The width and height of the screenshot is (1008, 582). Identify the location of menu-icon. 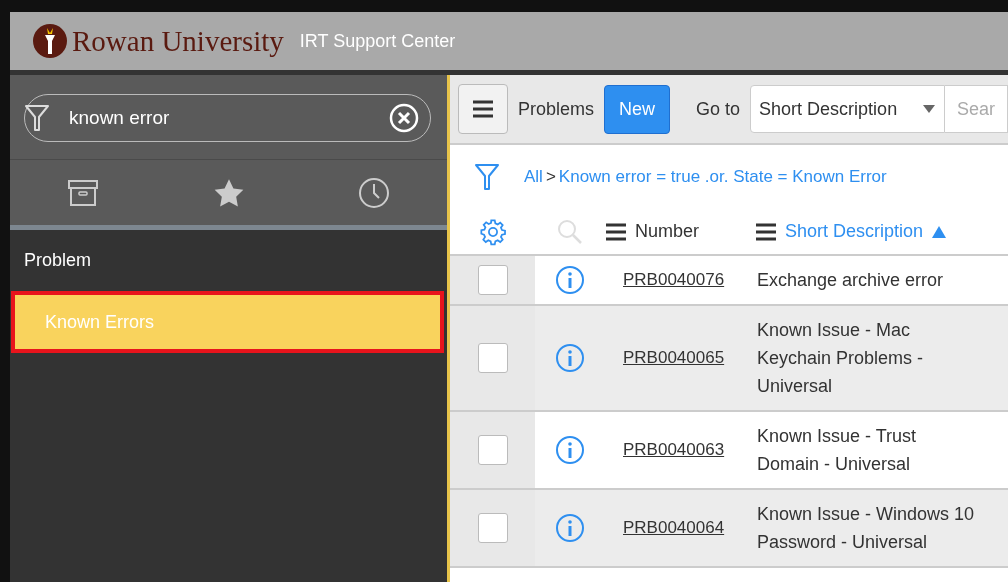
(483, 109).